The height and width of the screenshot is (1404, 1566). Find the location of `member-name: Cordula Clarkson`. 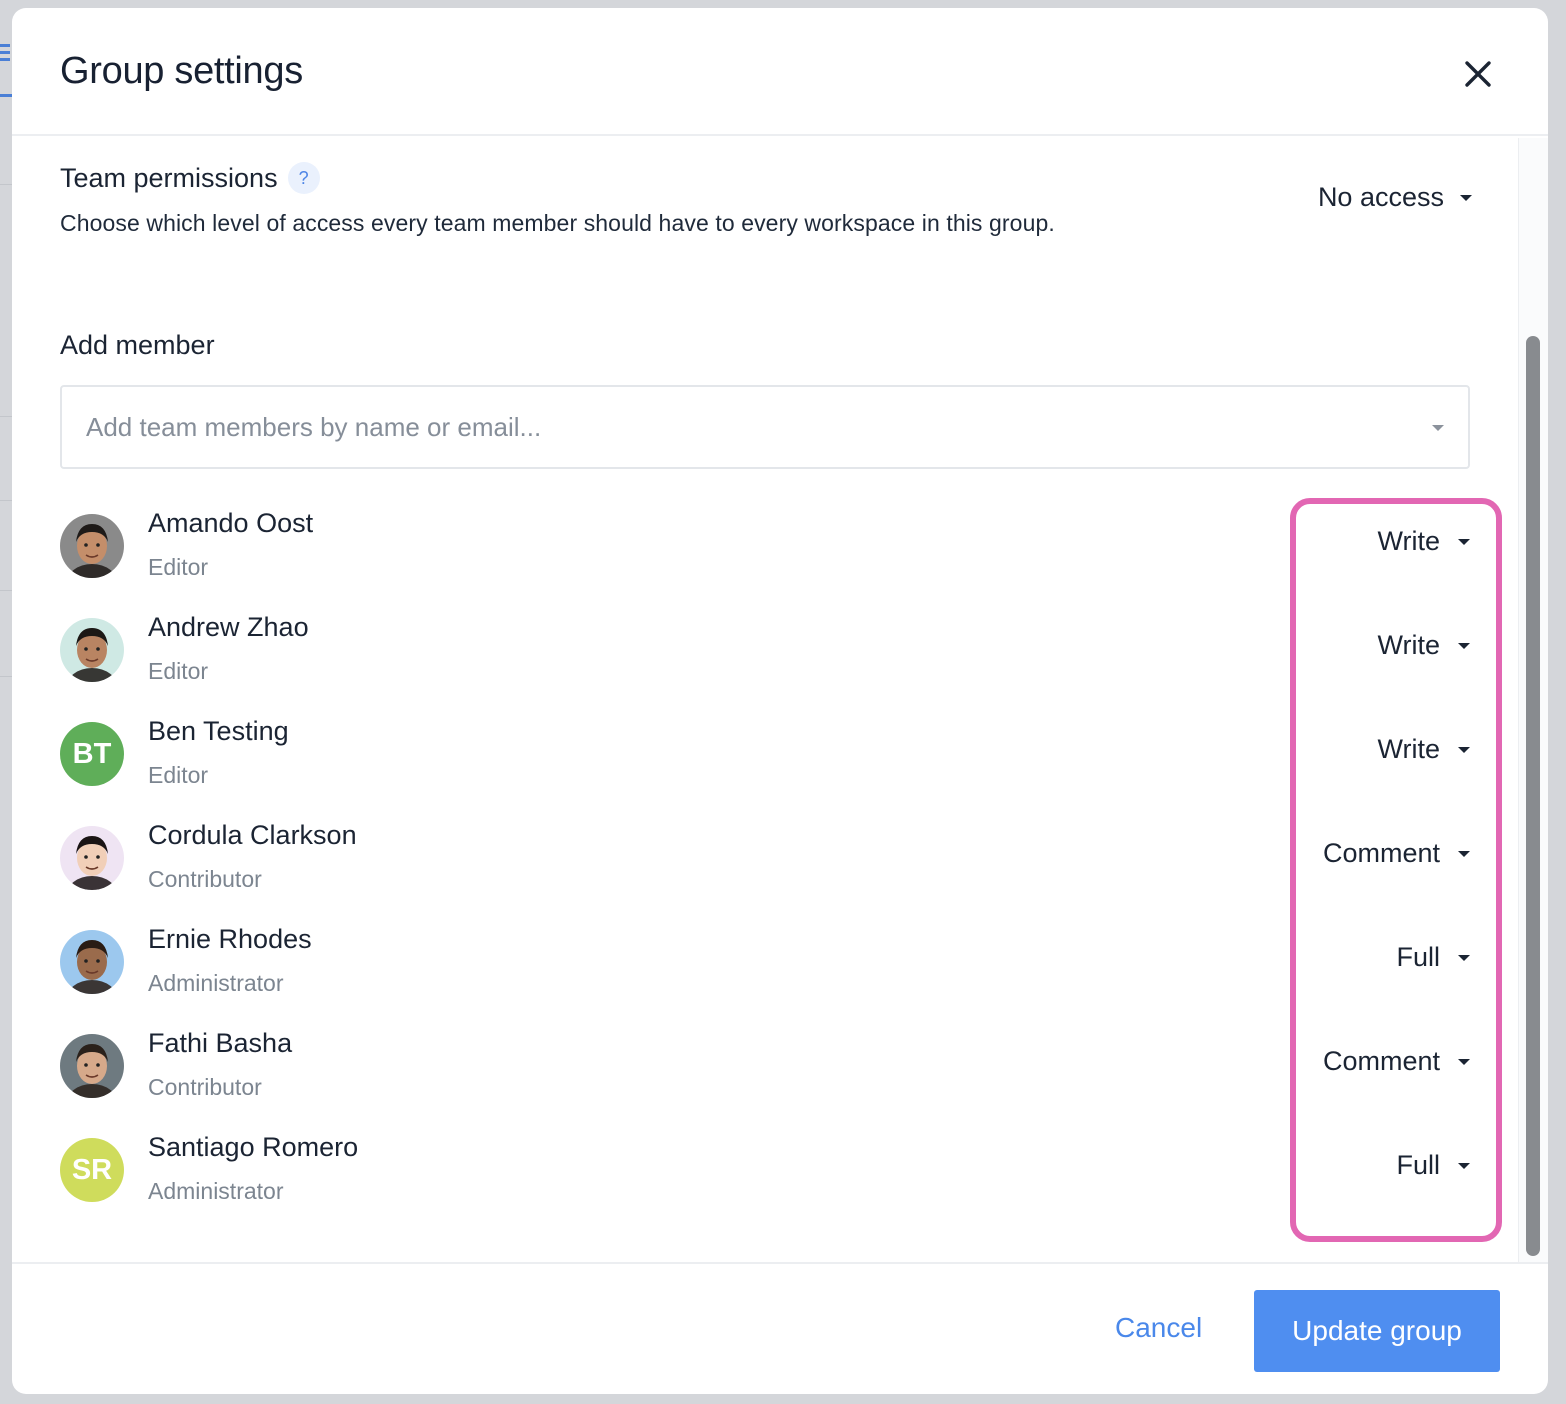

member-name: Cordula Clarkson is located at coordinates (252, 835).